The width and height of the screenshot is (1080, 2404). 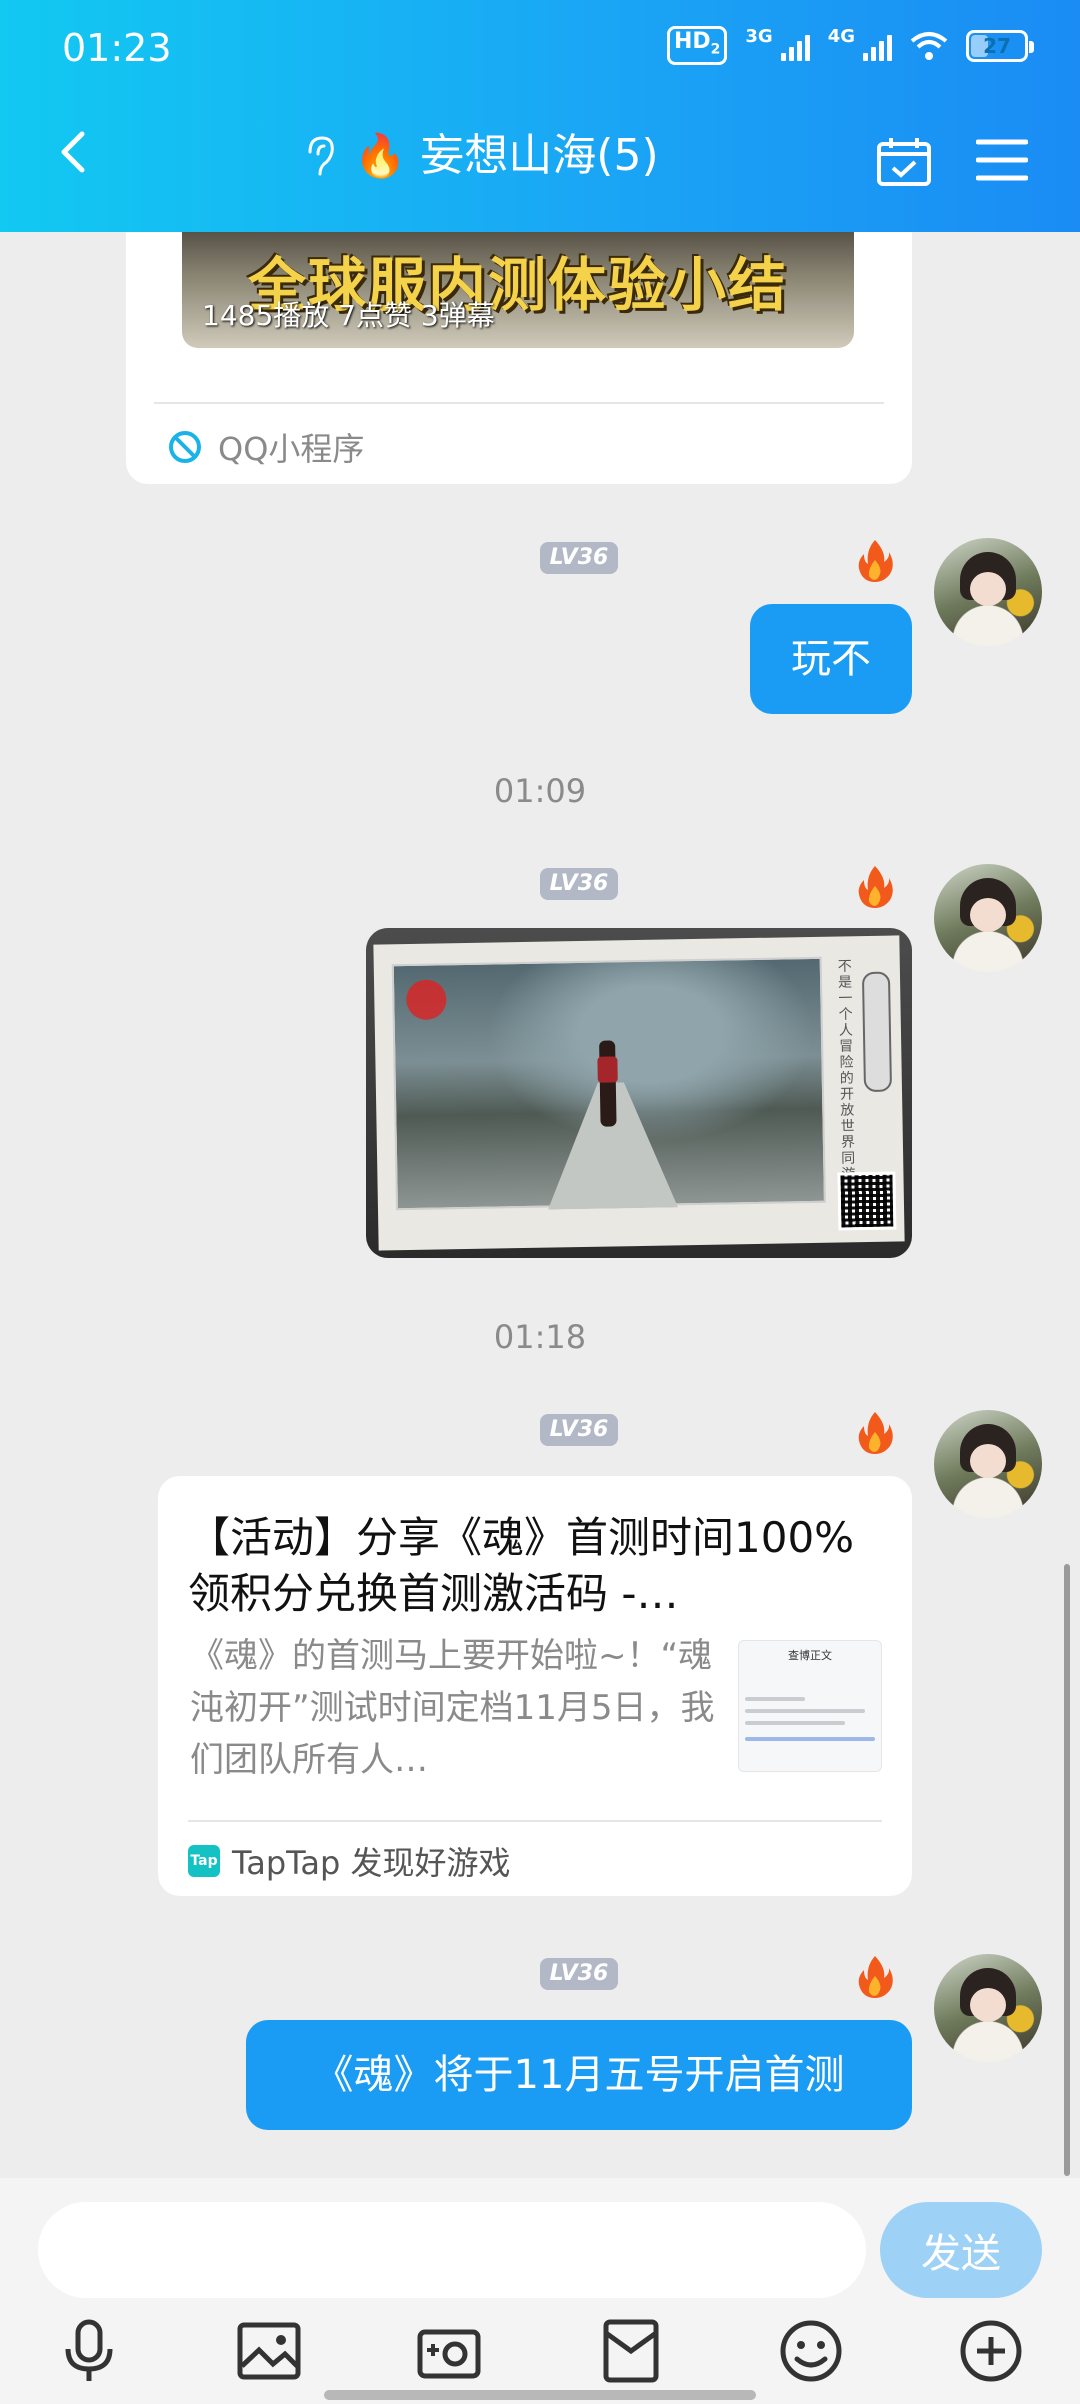 I want to click on chat-header: 01:23 HD2 3G 4G 27 🔥 妄想山海(5), so click(x=540, y=116).